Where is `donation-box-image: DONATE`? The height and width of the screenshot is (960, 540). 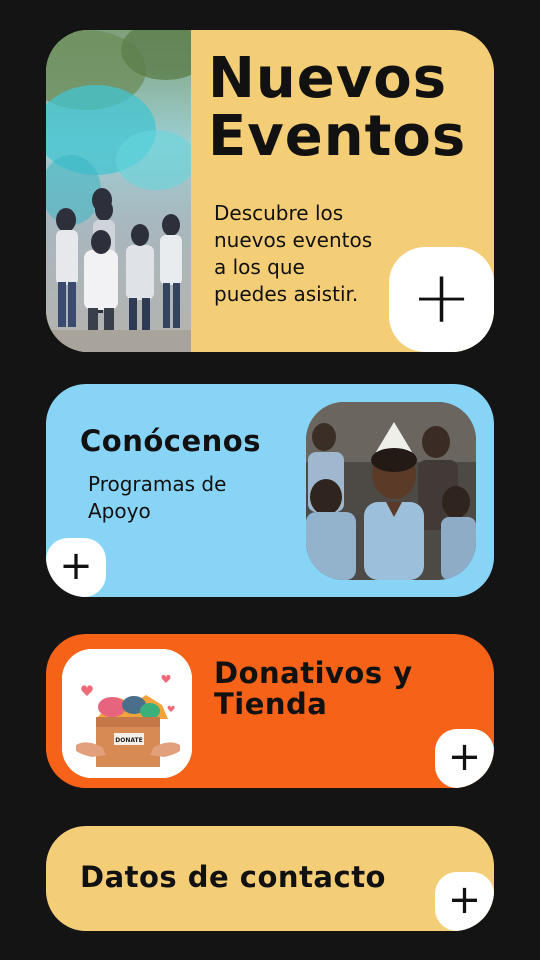 donation-box-image: DONATE is located at coordinates (127, 713).